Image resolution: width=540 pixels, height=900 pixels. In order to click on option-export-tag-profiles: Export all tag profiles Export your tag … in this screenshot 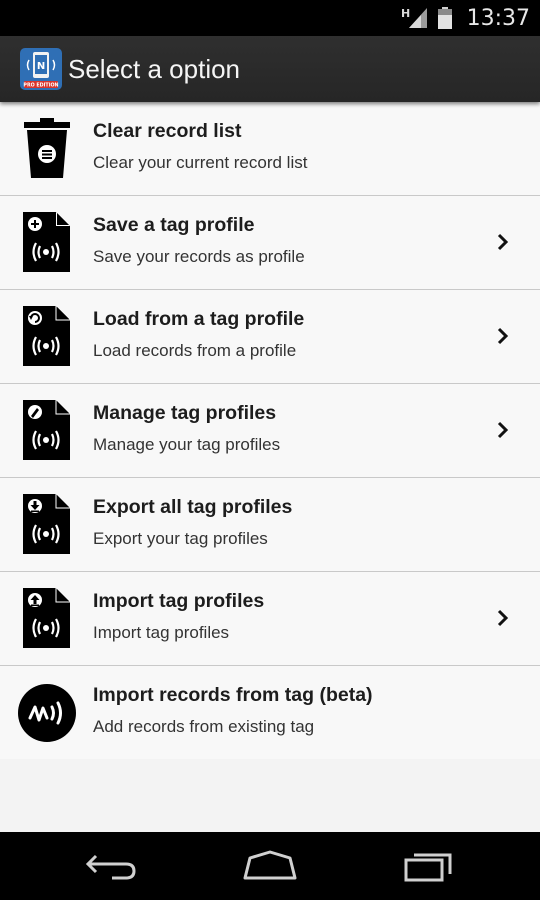, I will do `click(270, 525)`.